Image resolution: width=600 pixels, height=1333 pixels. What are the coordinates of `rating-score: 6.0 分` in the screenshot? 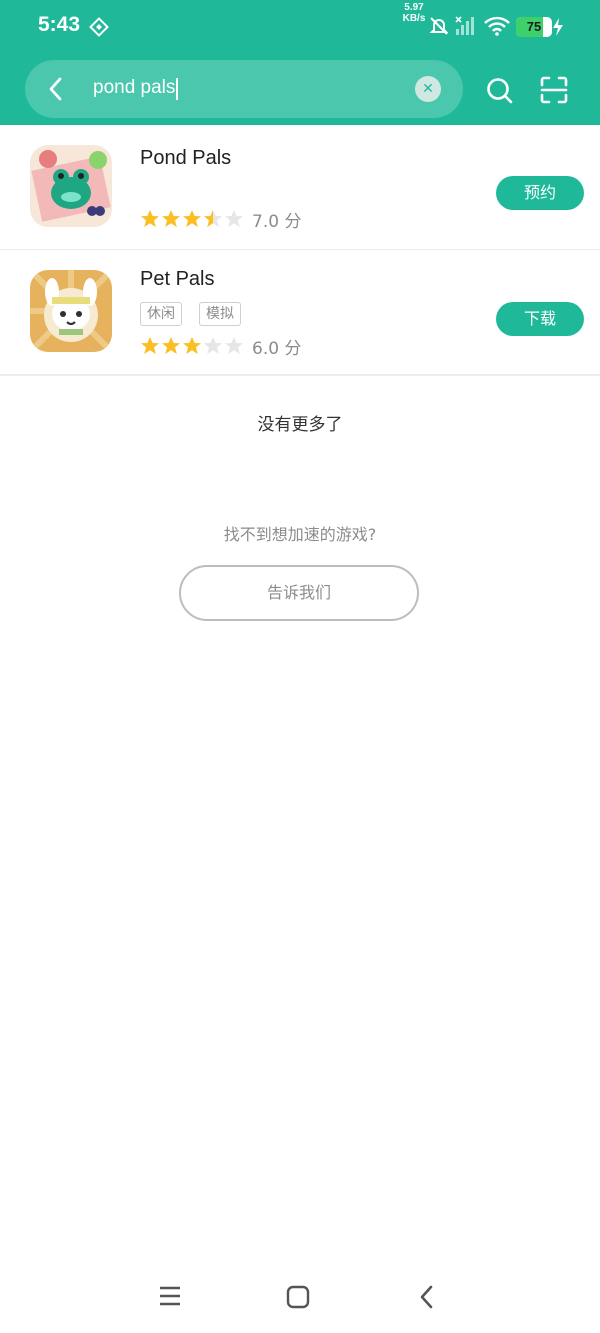 It's located at (277, 349).